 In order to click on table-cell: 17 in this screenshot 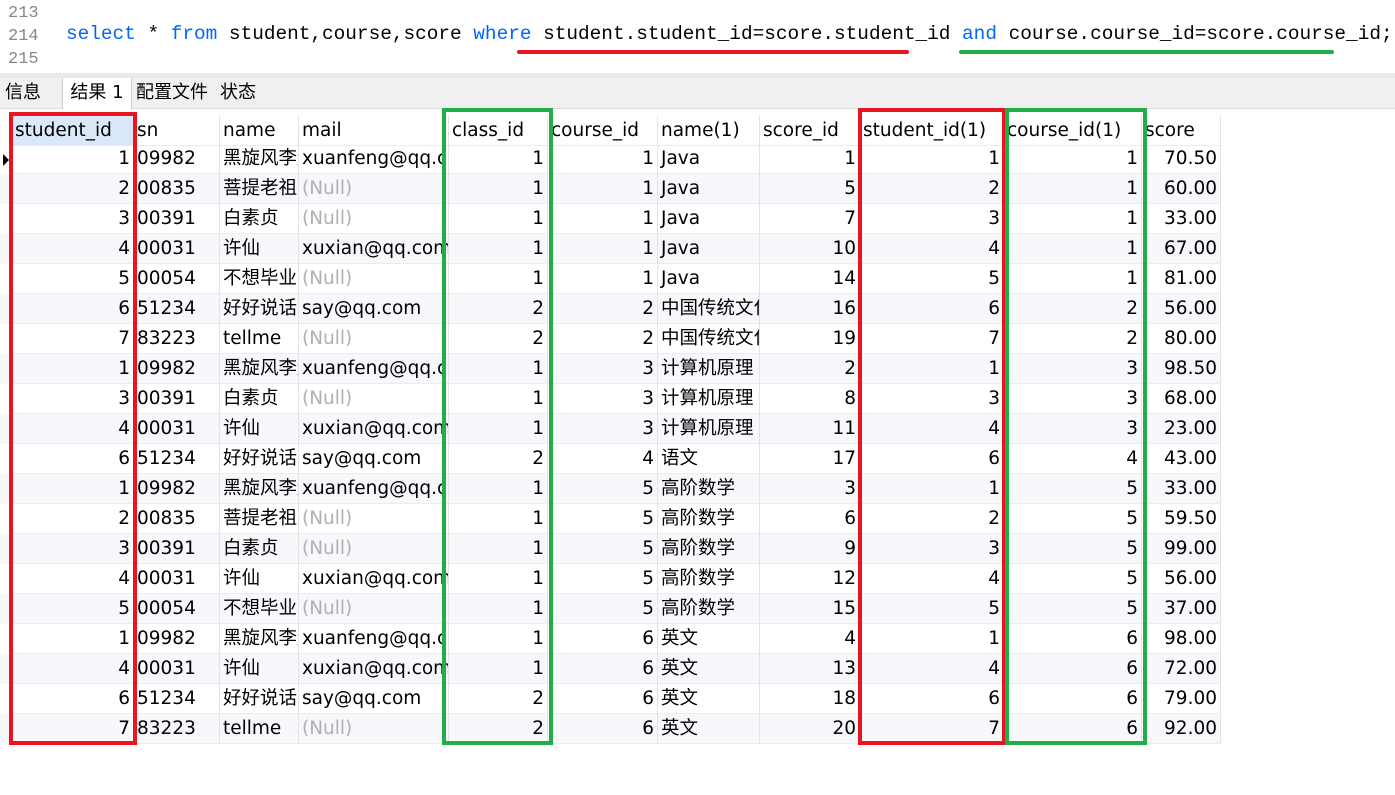, I will do `click(810, 459)`.